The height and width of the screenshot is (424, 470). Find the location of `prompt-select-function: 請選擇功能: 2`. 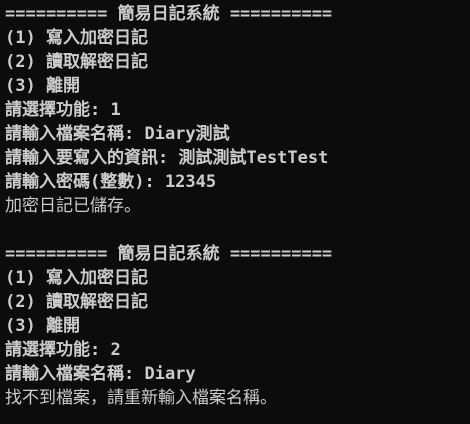

prompt-select-function: 請選擇功能: 2 is located at coordinates (63, 350).